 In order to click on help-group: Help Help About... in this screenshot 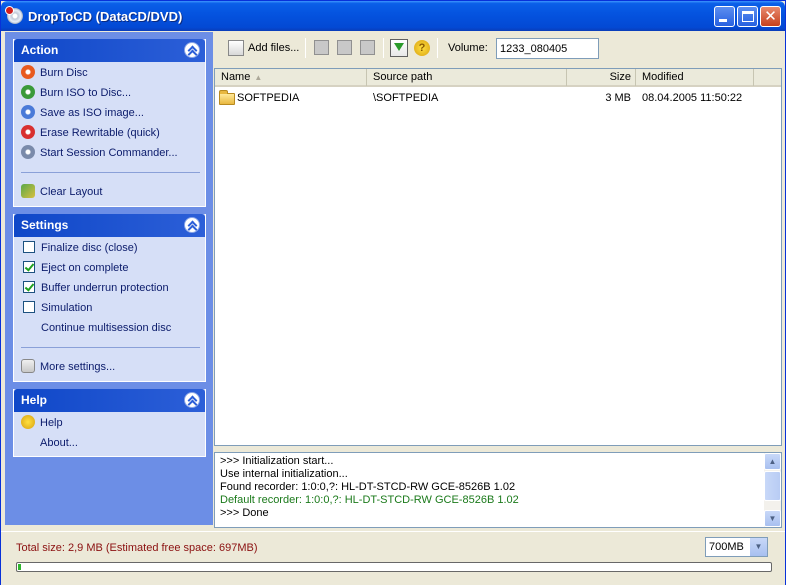, I will do `click(109, 423)`.